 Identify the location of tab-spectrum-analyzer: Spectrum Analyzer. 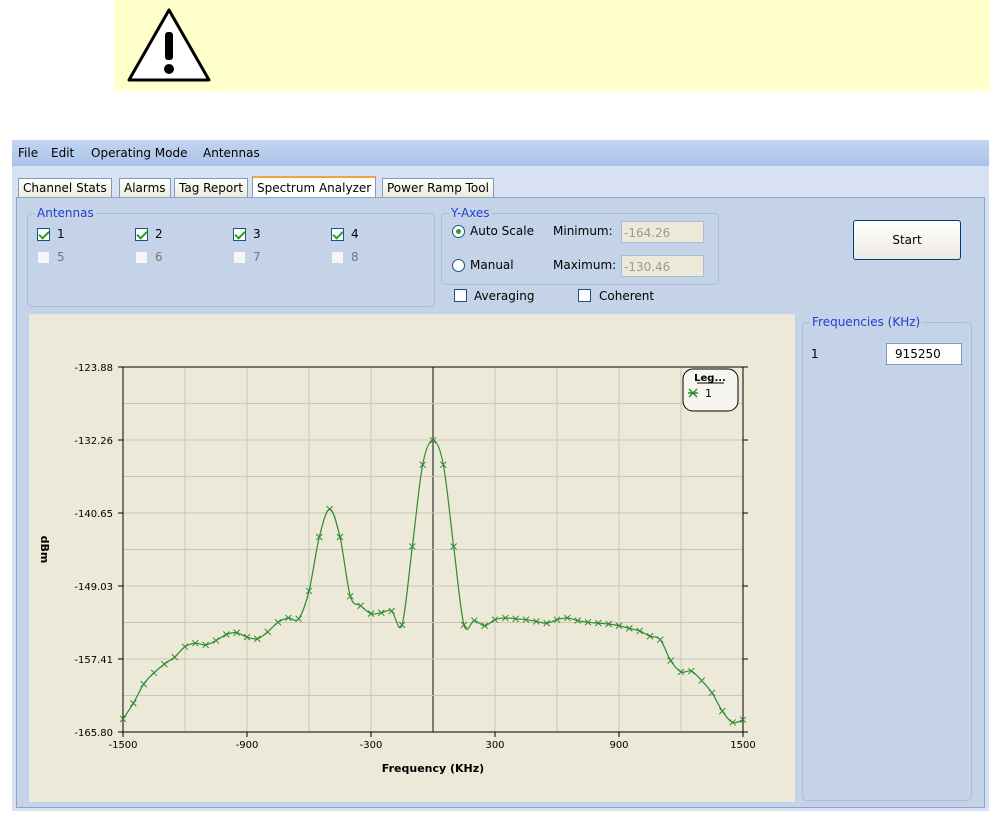
(314, 187).